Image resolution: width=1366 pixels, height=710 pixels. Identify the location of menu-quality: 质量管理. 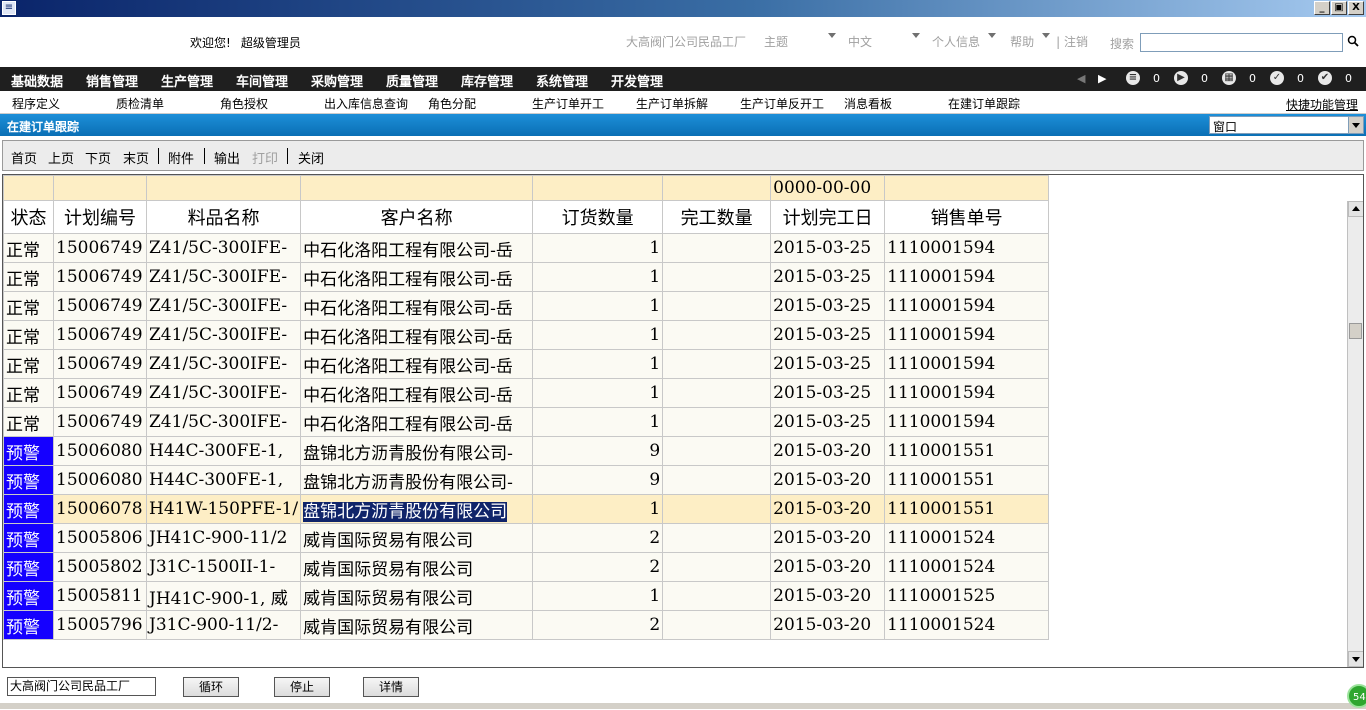
(412, 80).